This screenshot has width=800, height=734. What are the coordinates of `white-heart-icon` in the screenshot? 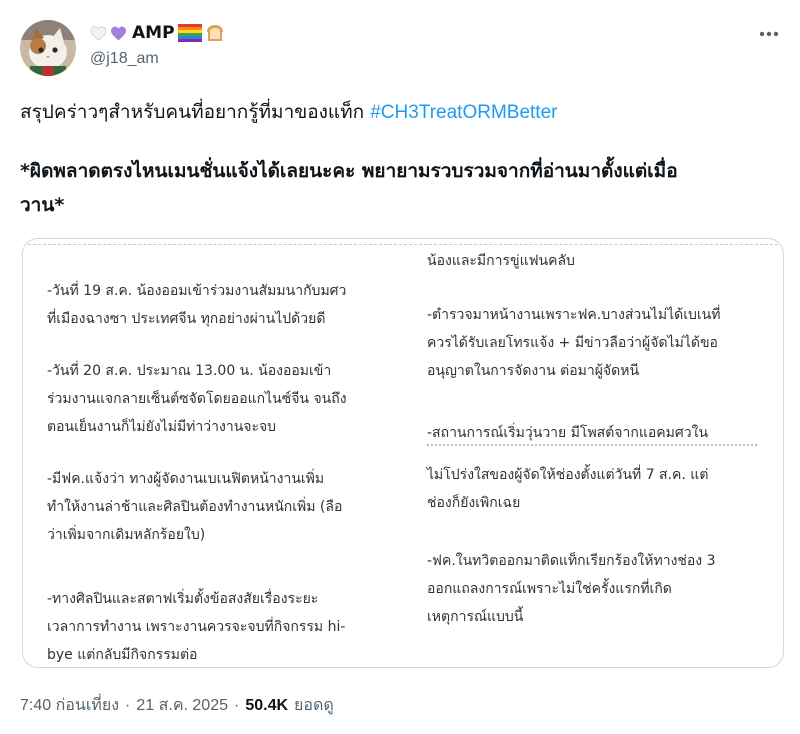 It's located at (98, 33).